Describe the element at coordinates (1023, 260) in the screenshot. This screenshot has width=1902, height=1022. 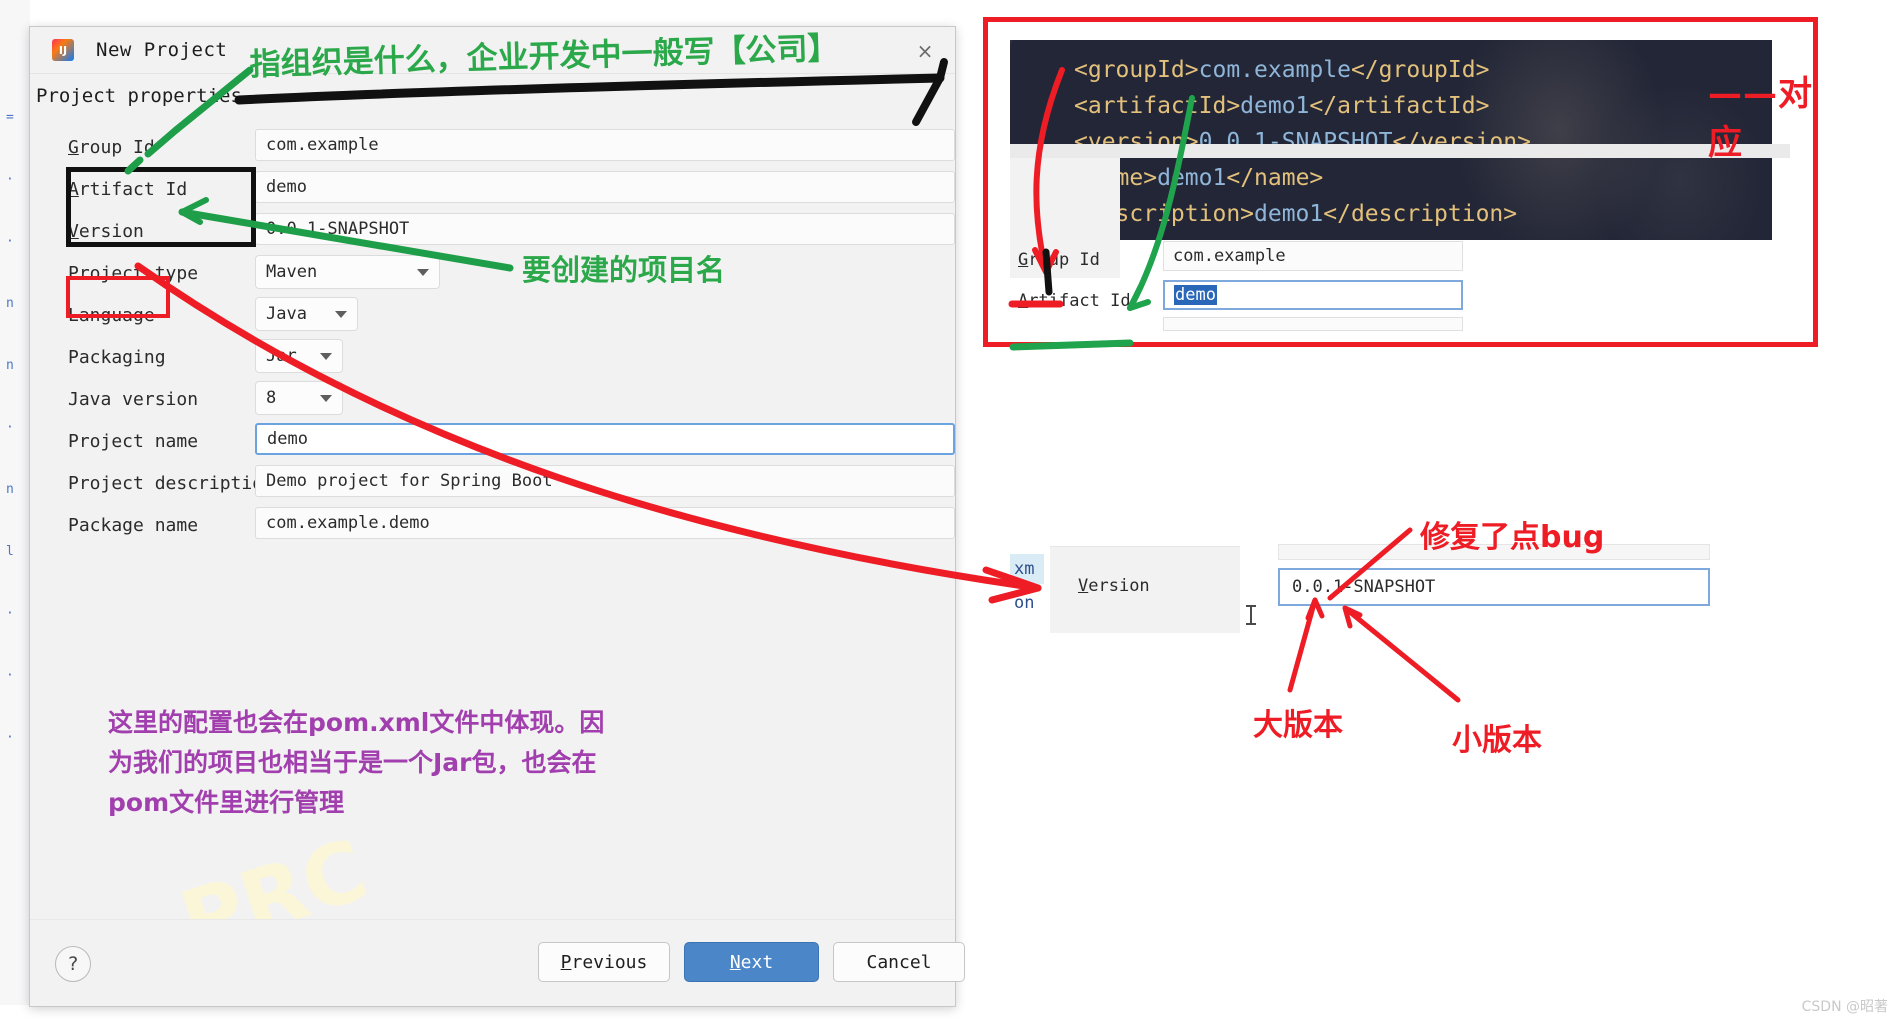
I see `mini-group-id-mnemonic: G` at that location.